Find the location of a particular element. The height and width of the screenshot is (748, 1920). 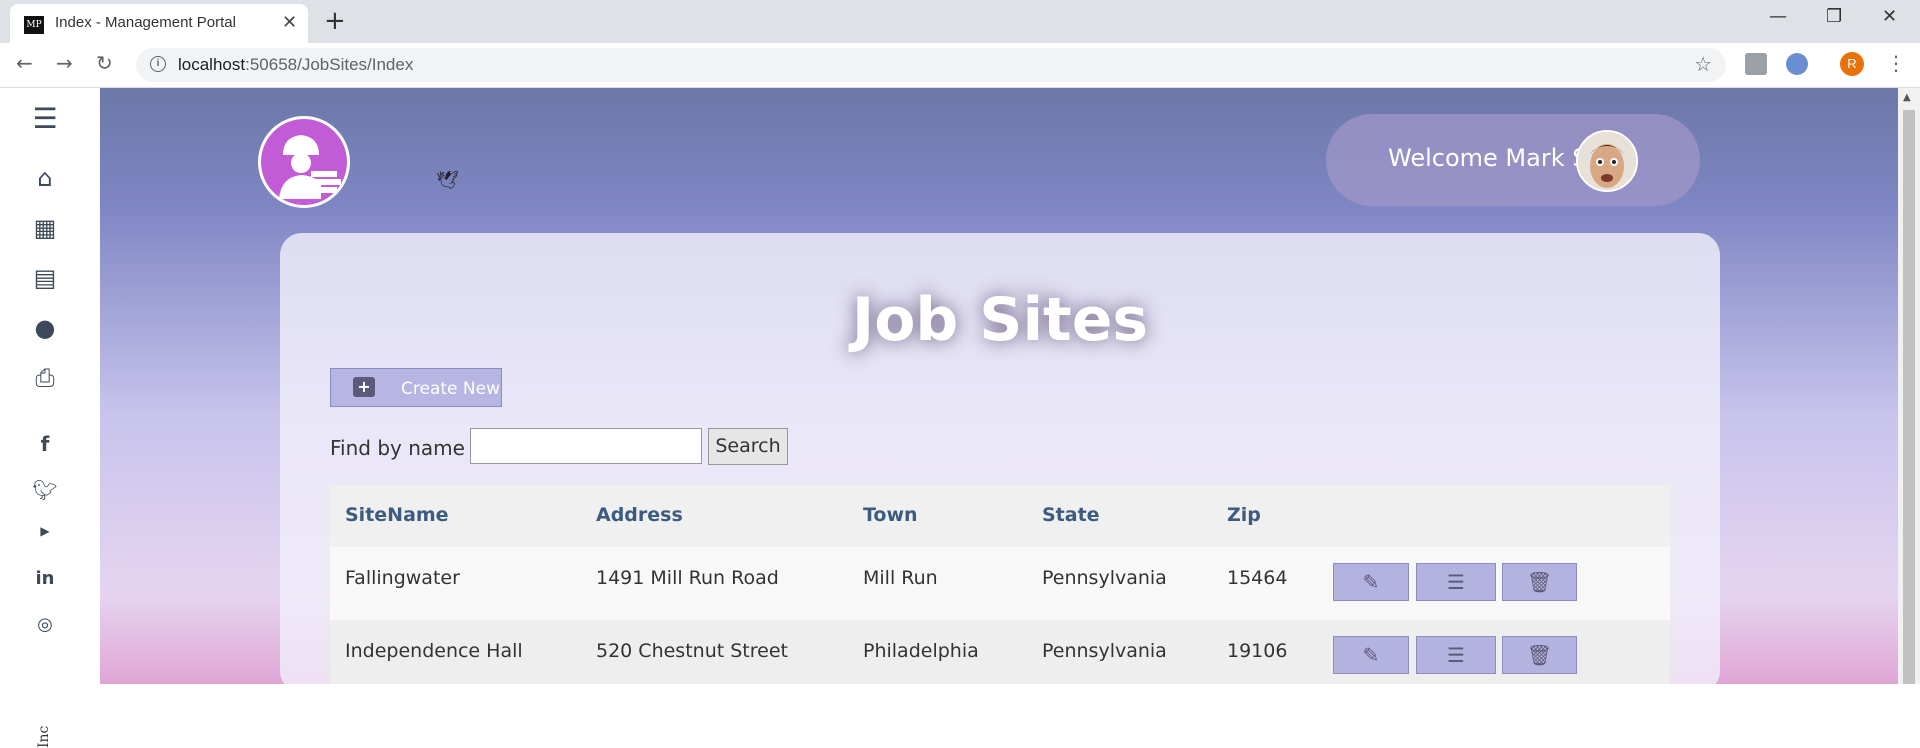

extension-icon is located at coordinates (1756, 64).